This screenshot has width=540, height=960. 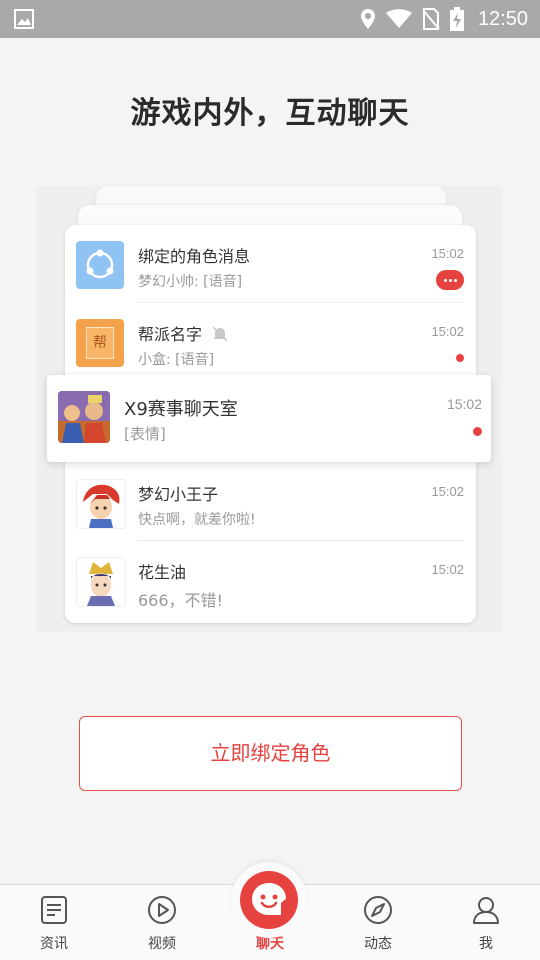 What do you see at coordinates (450, 280) in the screenshot?
I see `more-messages-badge` at bounding box center [450, 280].